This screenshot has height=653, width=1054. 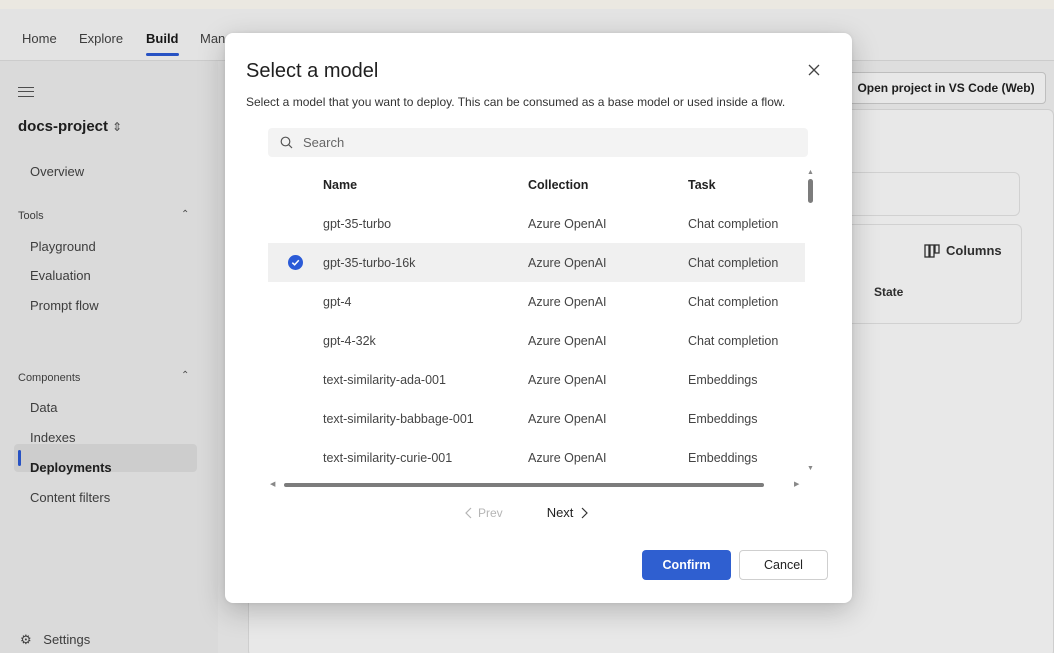 I want to click on chevron-right-icon, so click(x=585, y=512).